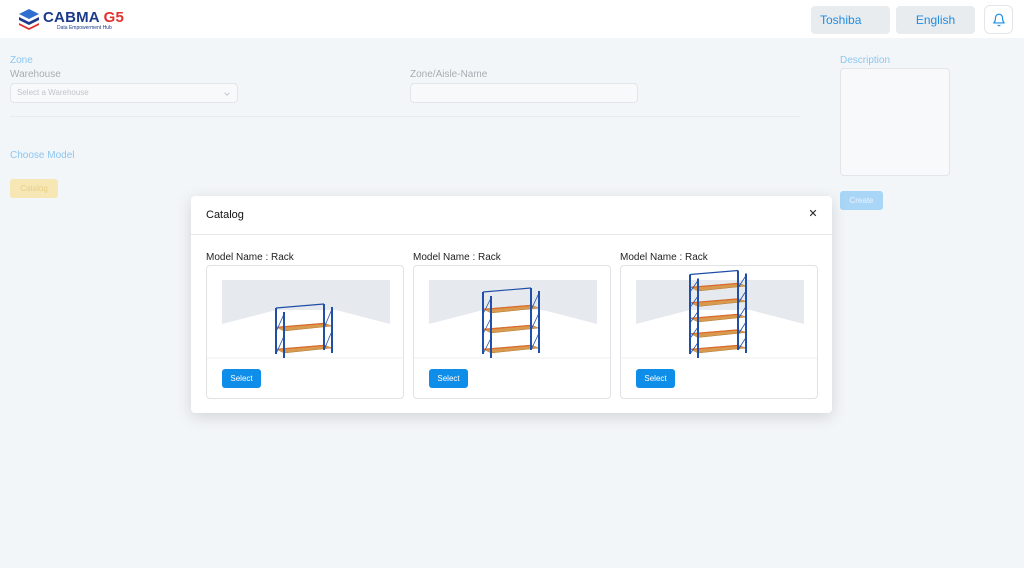  I want to click on rack-top-beam, so click(714, 272).